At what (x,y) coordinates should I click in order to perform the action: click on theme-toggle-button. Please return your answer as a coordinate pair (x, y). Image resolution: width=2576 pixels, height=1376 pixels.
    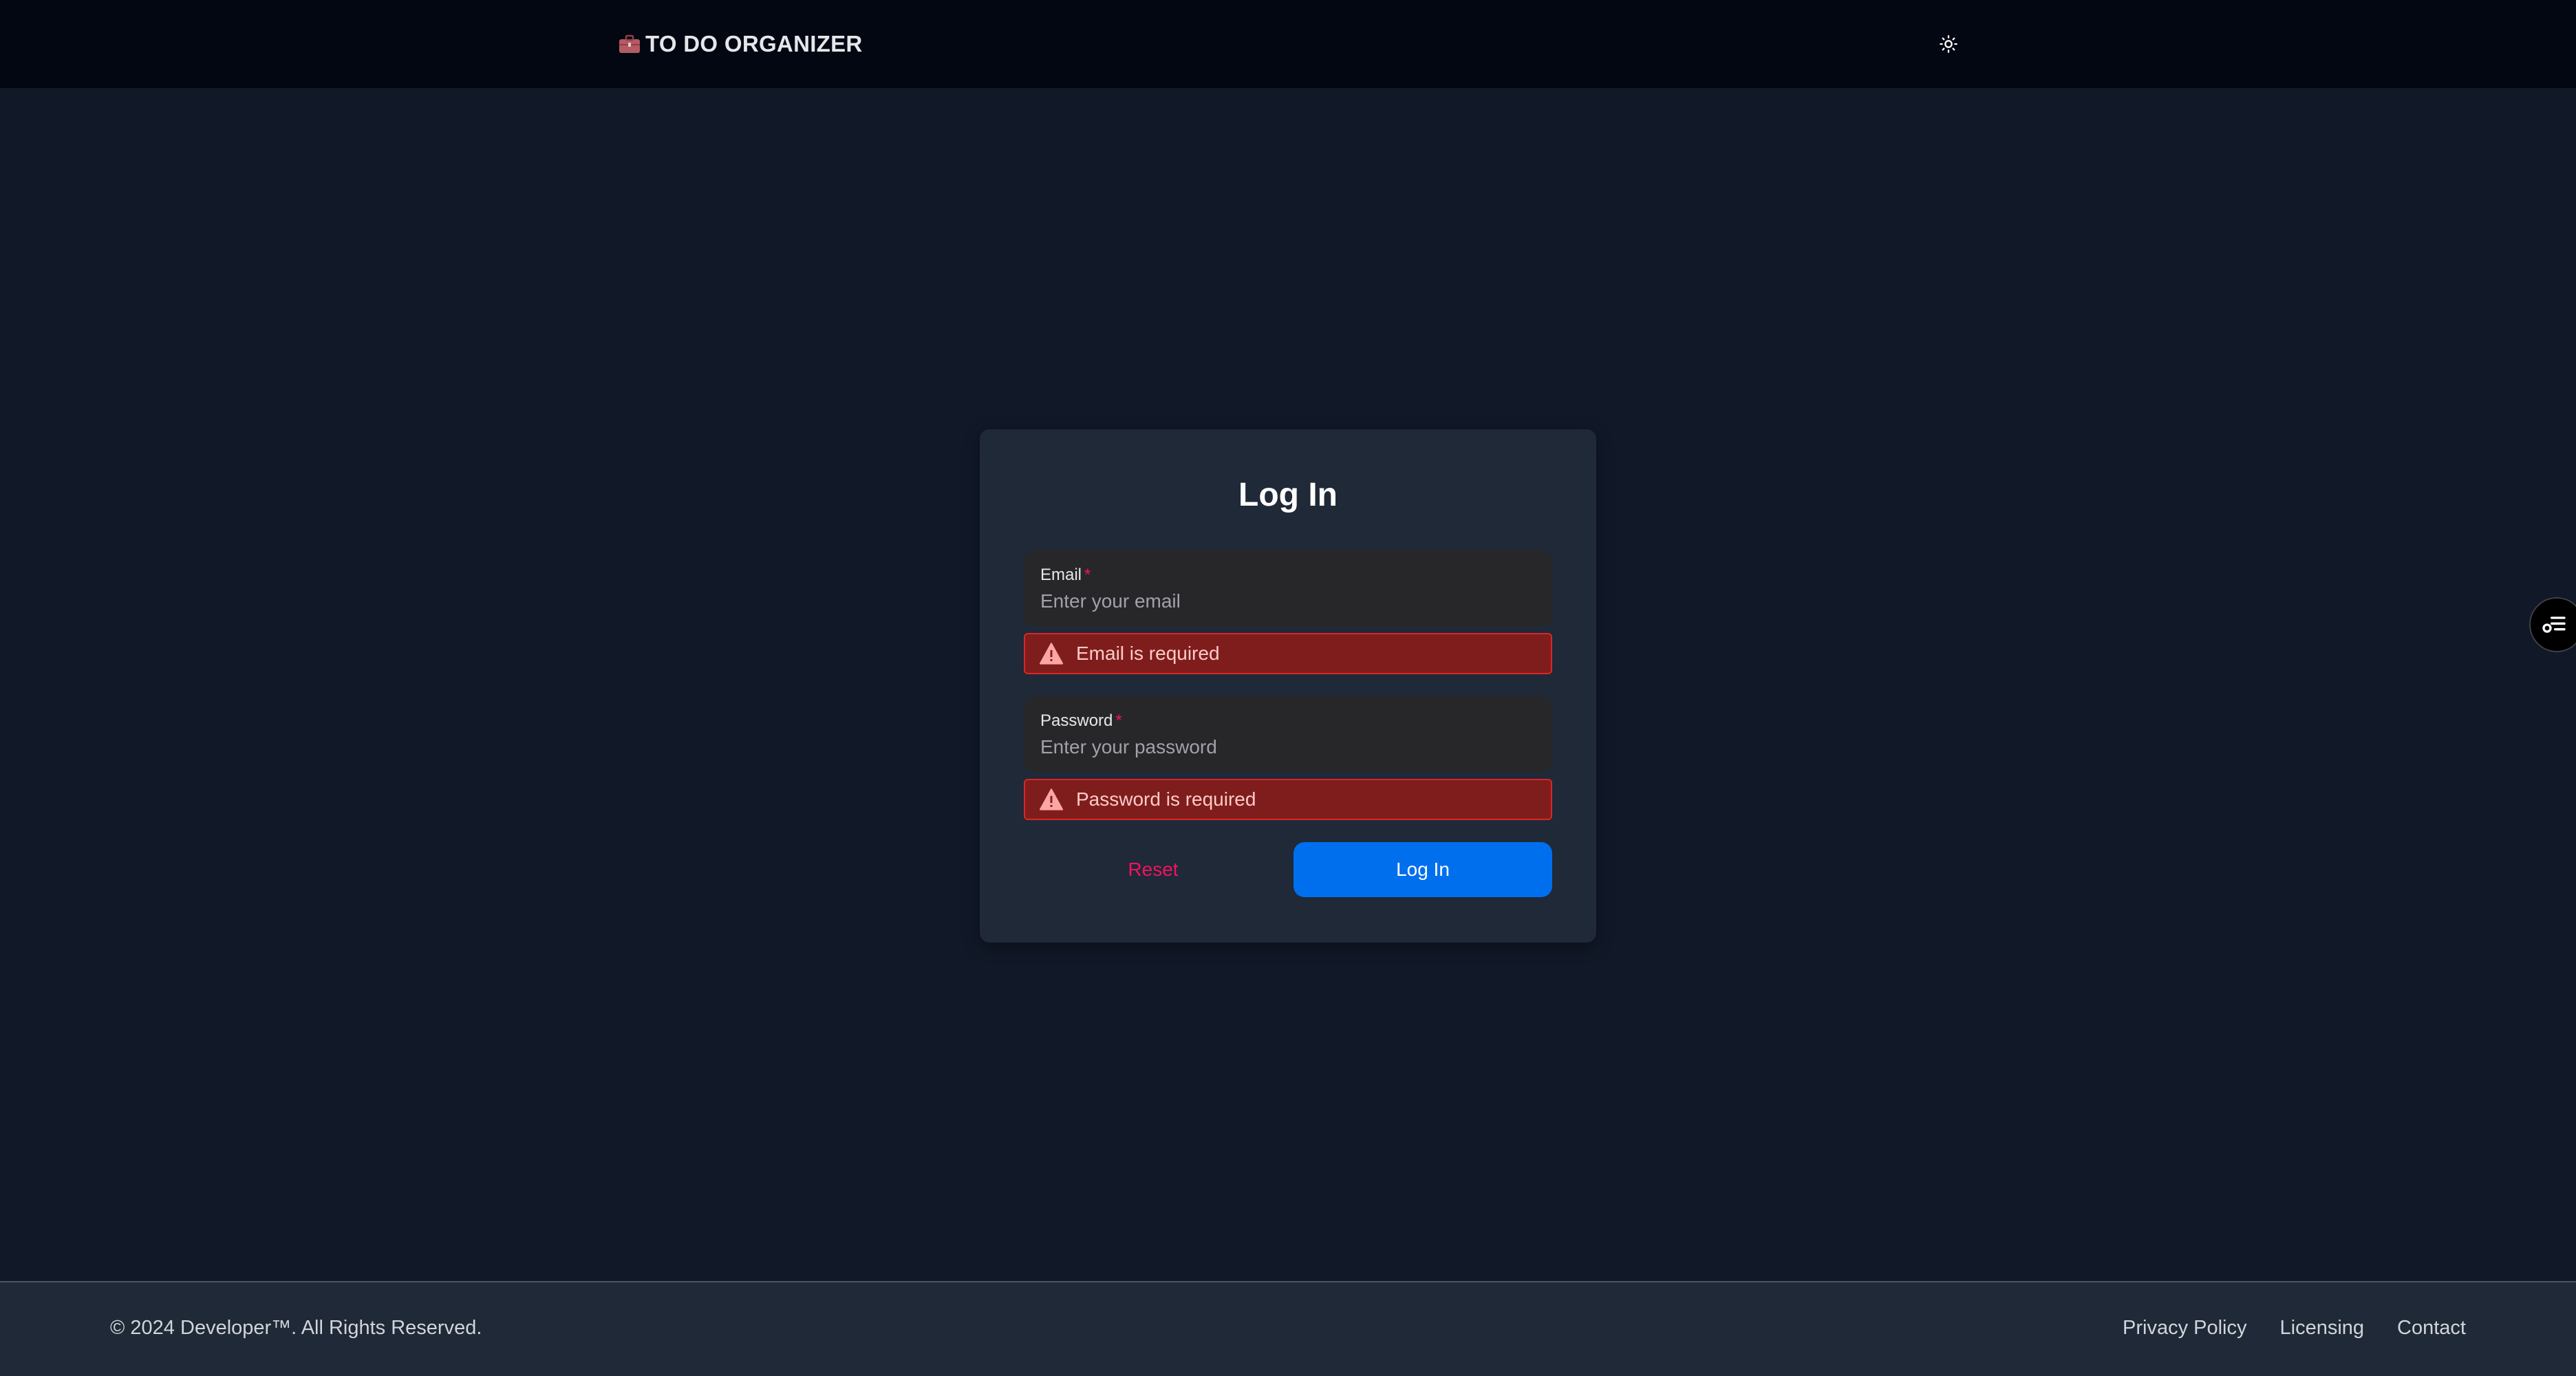
    Looking at the image, I should click on (1949, 44).